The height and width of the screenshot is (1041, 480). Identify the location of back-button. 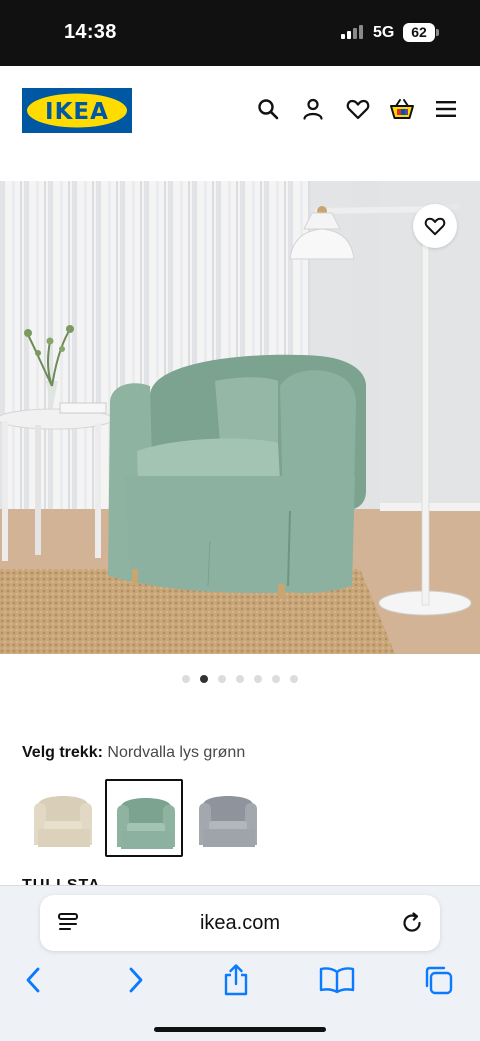
(33, 980).